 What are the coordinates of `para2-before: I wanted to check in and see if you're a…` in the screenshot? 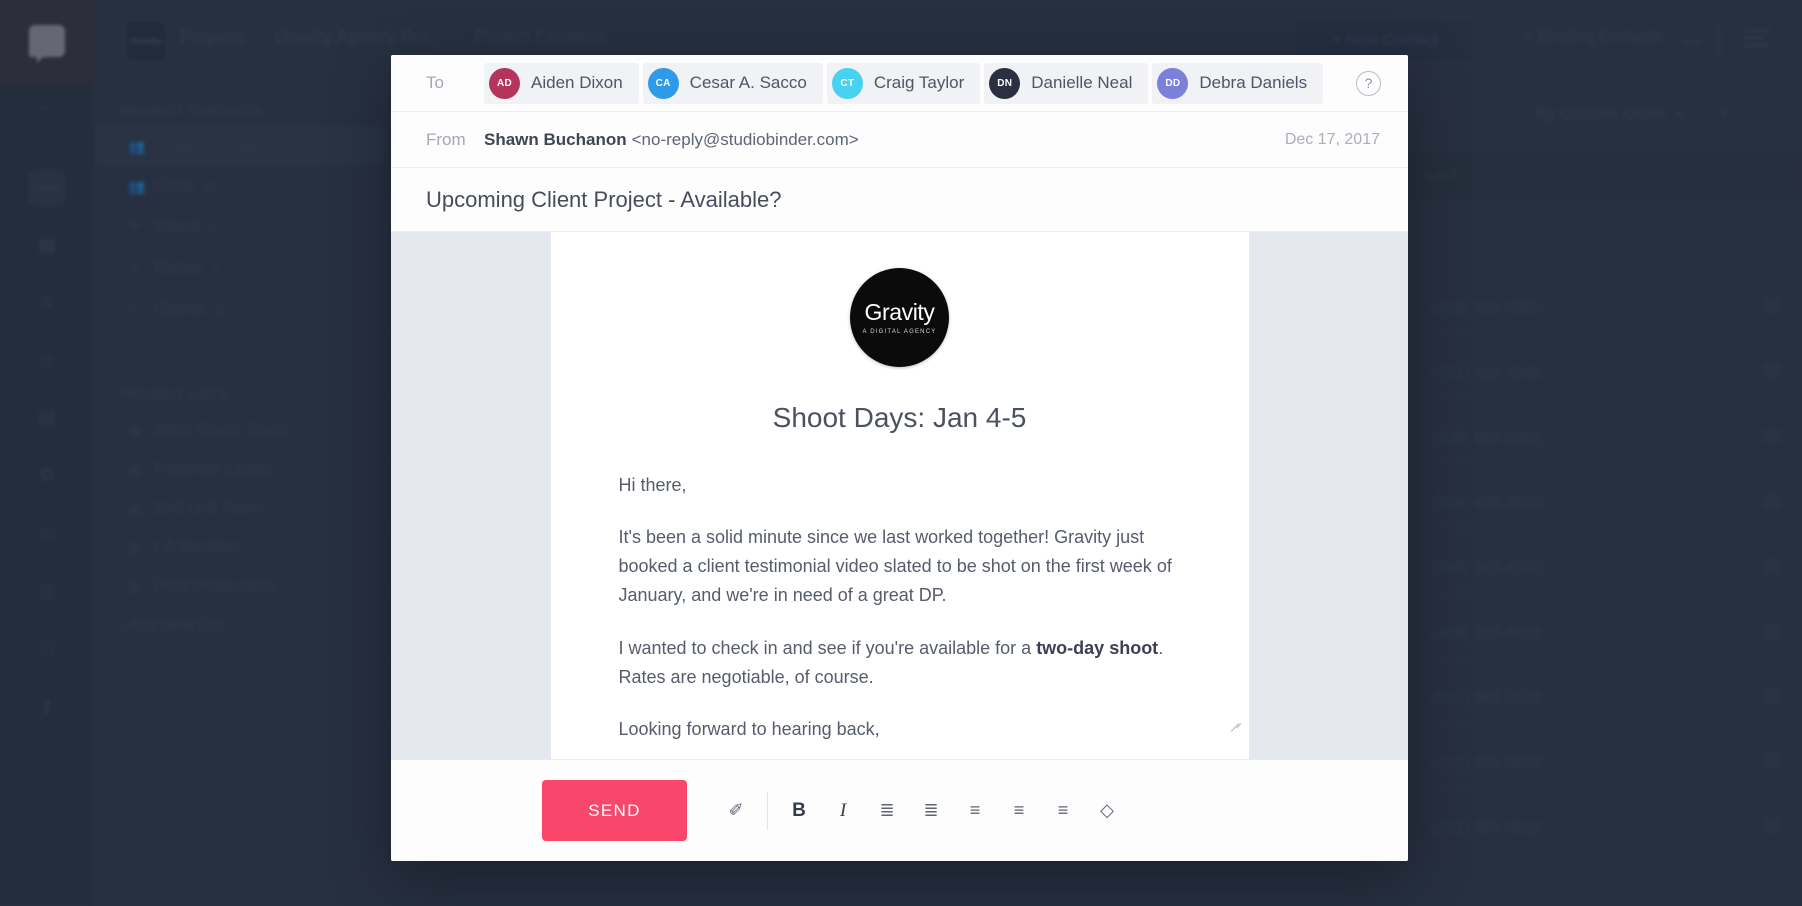 It's located at (827, 647).